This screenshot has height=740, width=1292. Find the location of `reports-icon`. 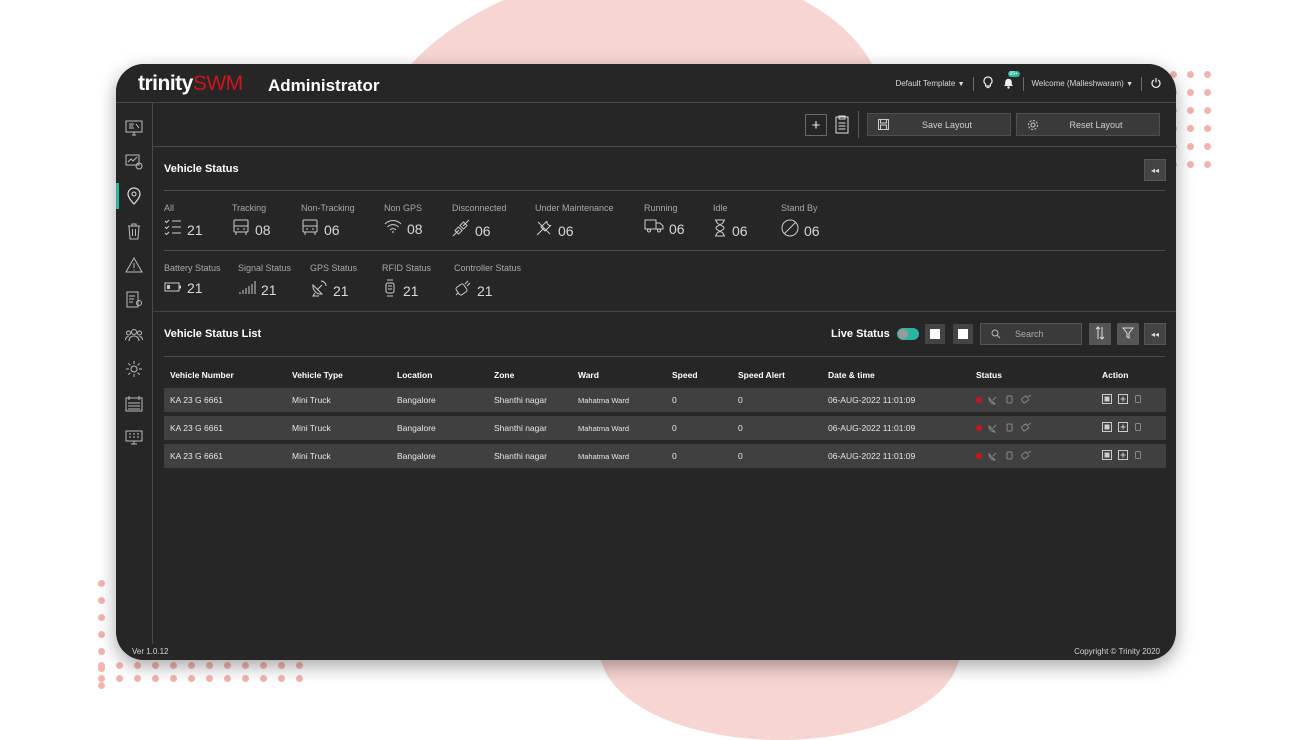

reports-icon is located at coordinates (134, 162).